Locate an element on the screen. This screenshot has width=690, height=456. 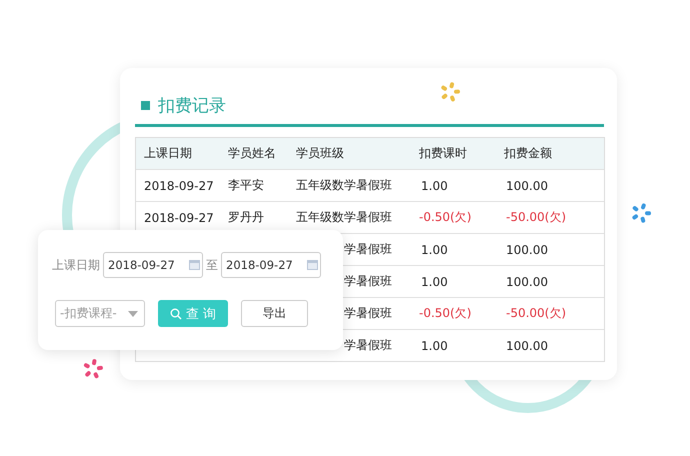
card-title: 扣费记录 is located at coordinates (192, 105).